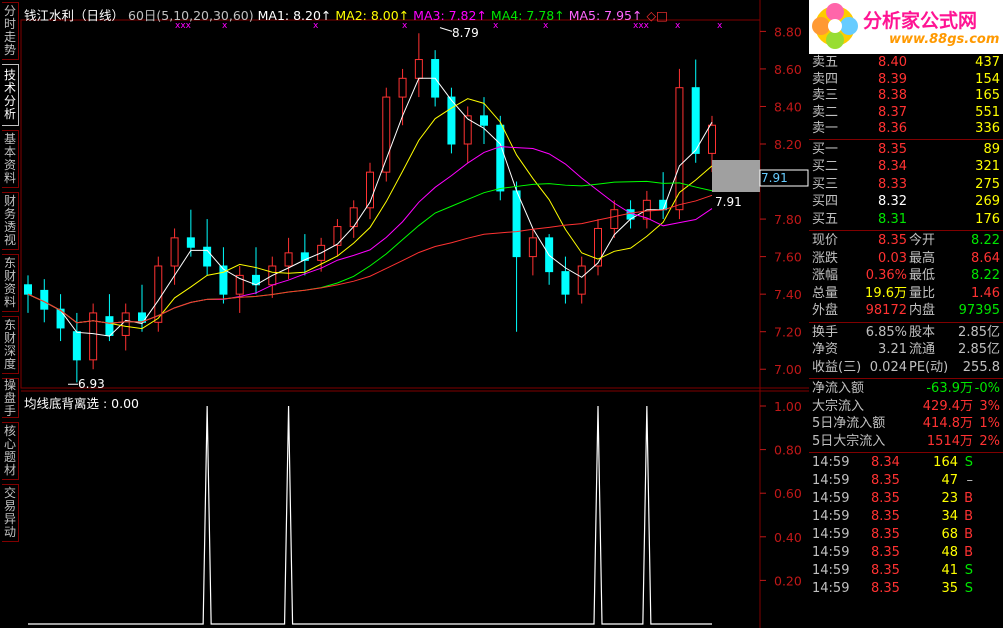  I want to click on price-tag: 7.91, so click(774, 178).